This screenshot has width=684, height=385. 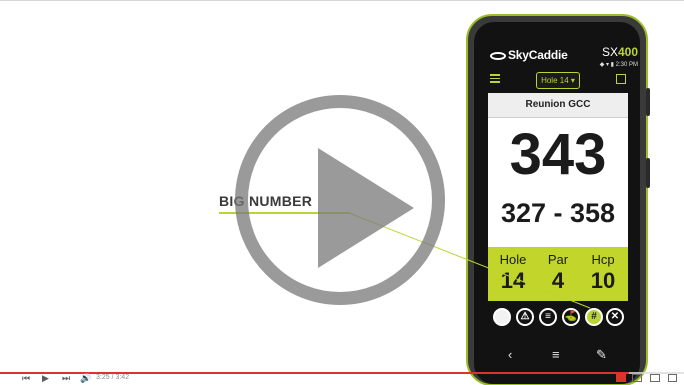 What do you see at coordinates (85, 378) in the screenshot?
I see `volume-icon: 🔊` at bounding box center [85, 378].